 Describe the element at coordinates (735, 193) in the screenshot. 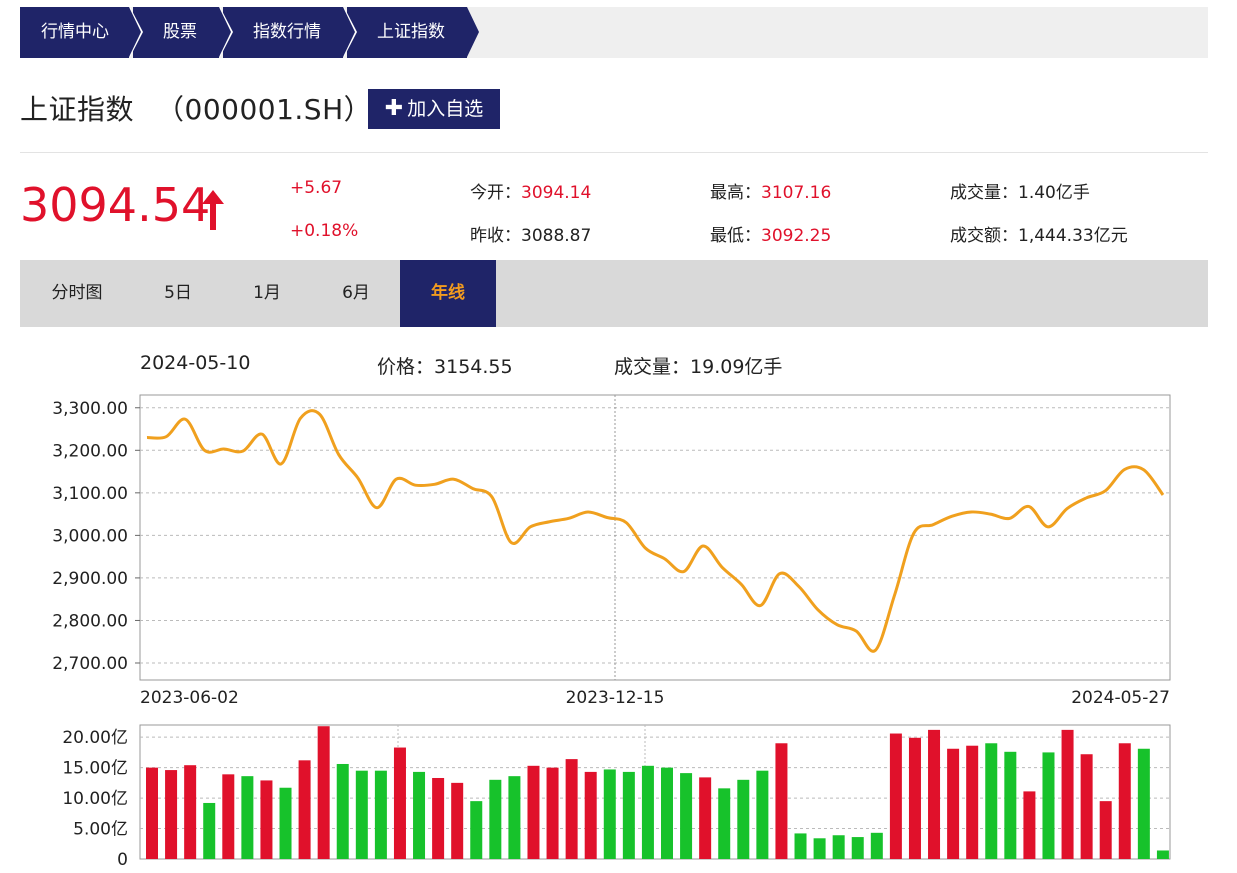

I see `high-label: 最高：` at that location.